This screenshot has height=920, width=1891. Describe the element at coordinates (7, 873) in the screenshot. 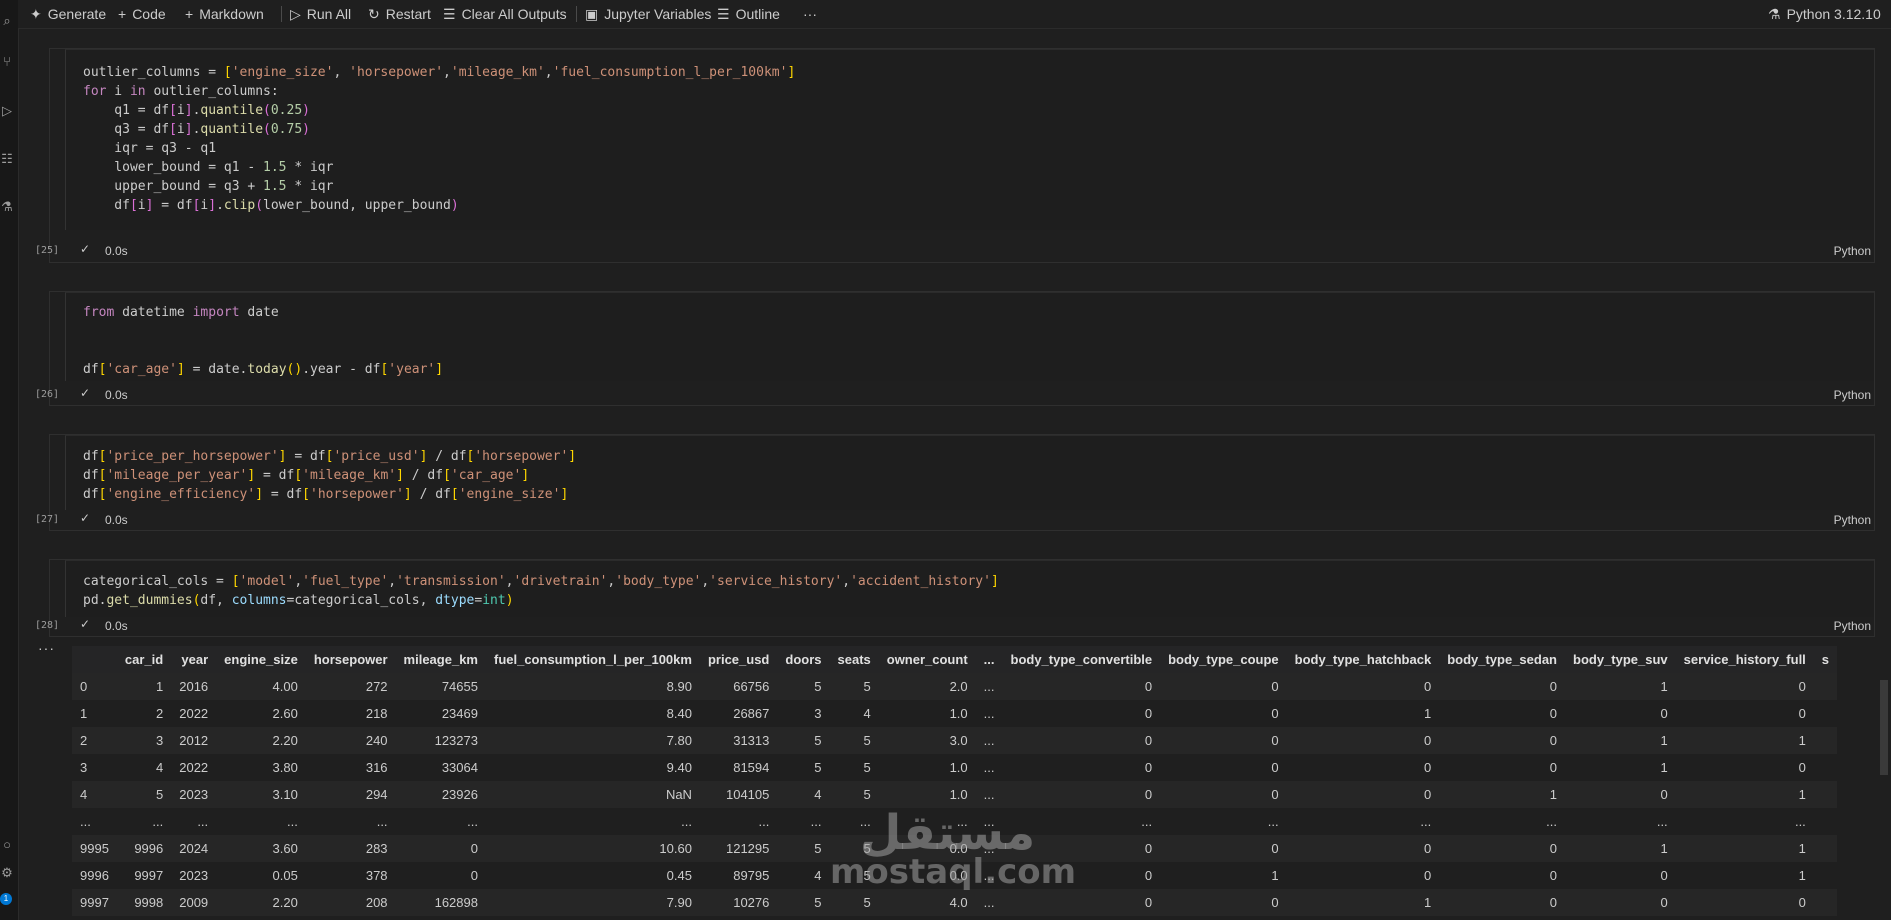

I see `settings-gear-icon: ⚙` at that location.